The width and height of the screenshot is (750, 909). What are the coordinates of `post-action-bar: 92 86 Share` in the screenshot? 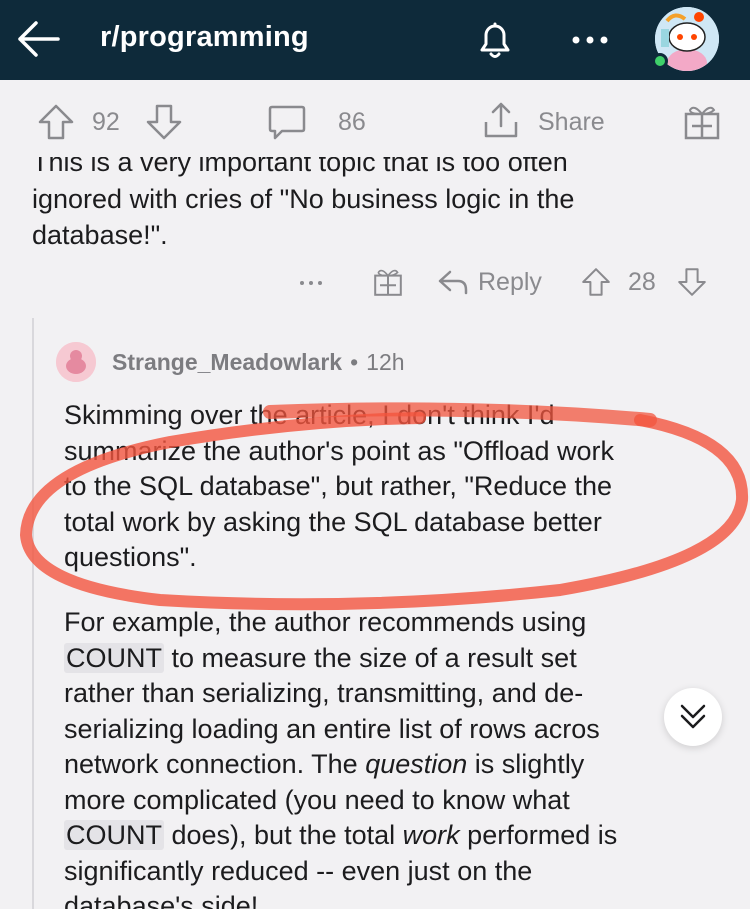 It's located at (375, 121).